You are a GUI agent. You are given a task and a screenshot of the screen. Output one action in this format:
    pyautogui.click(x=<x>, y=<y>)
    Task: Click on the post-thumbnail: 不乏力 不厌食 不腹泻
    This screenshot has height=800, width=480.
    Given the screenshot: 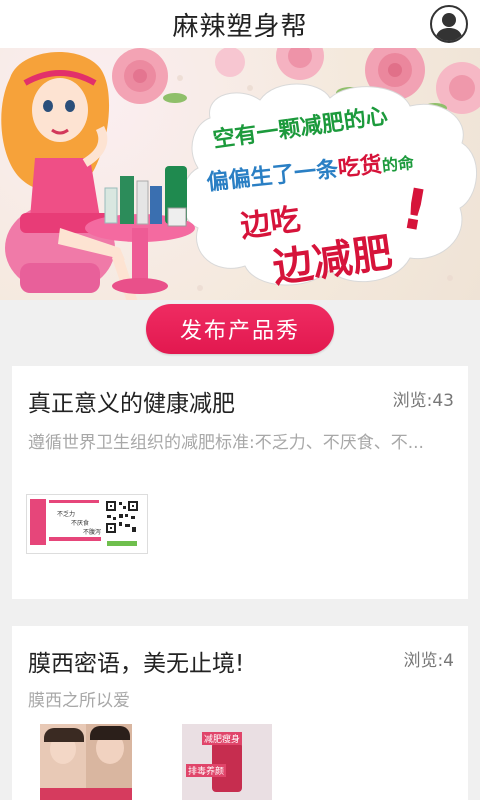 What is the action you would take?
    pyautogui.click(x=87, y=524)
    